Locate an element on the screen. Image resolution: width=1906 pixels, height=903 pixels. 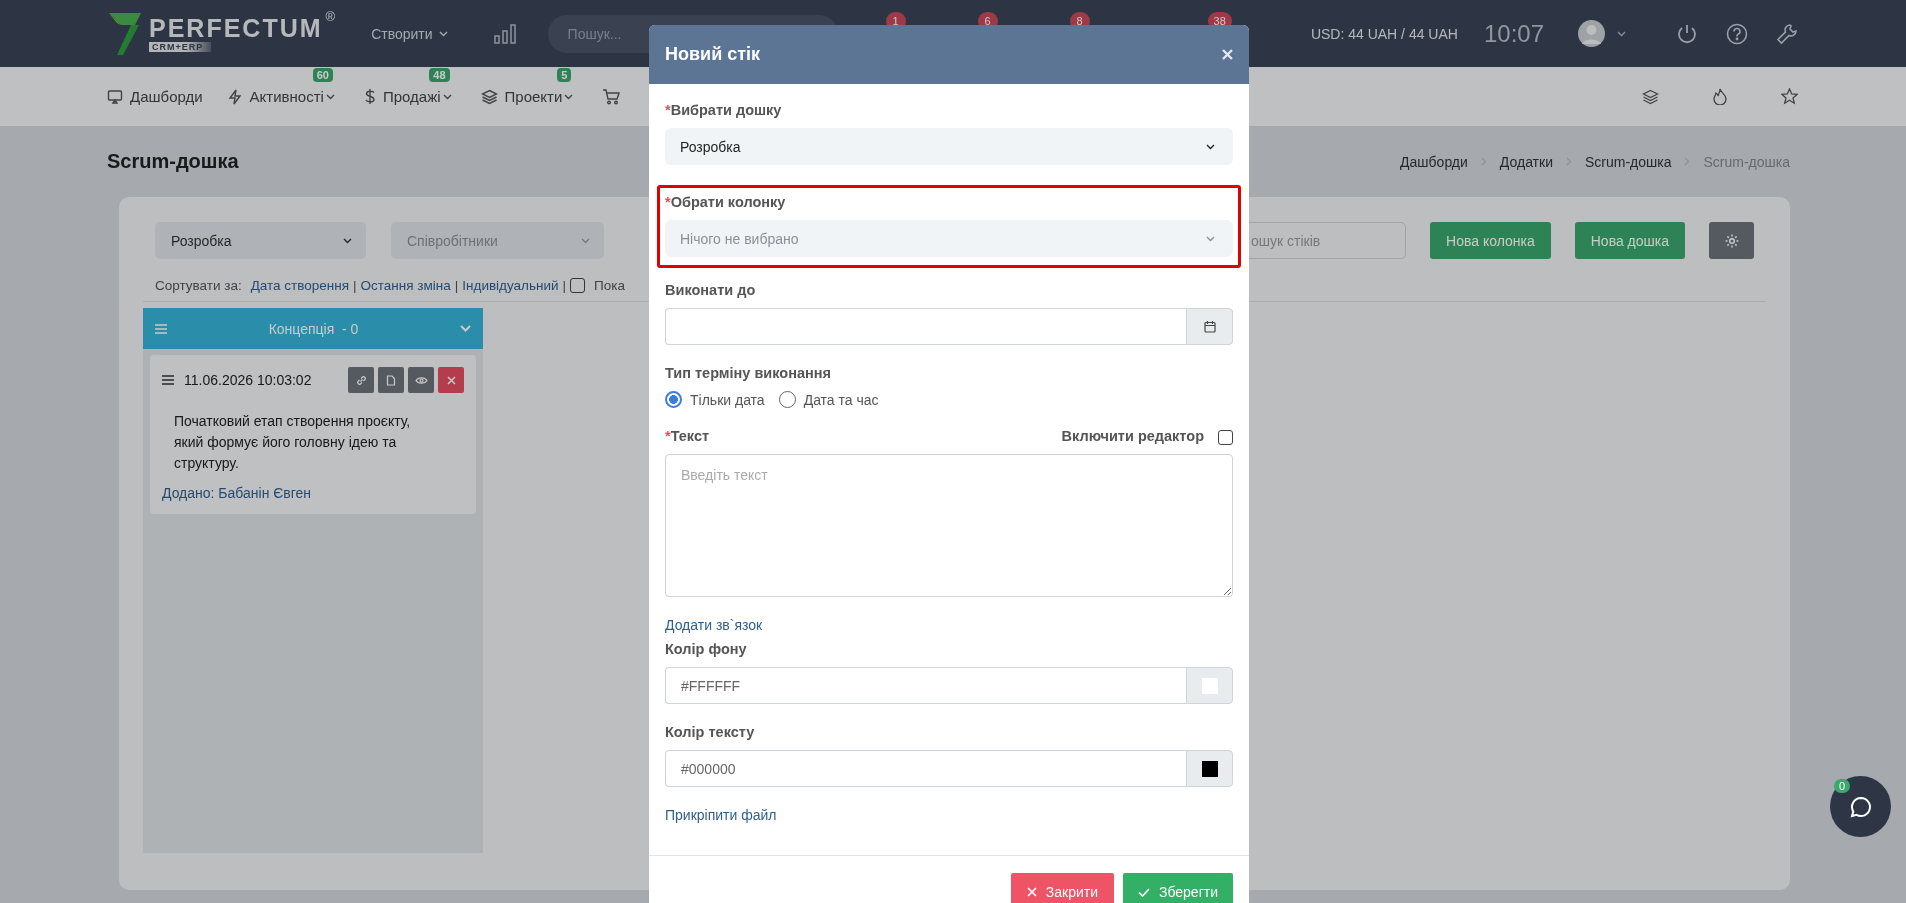
field-label: *Обрати колонку is located at coordinates (726, 202).